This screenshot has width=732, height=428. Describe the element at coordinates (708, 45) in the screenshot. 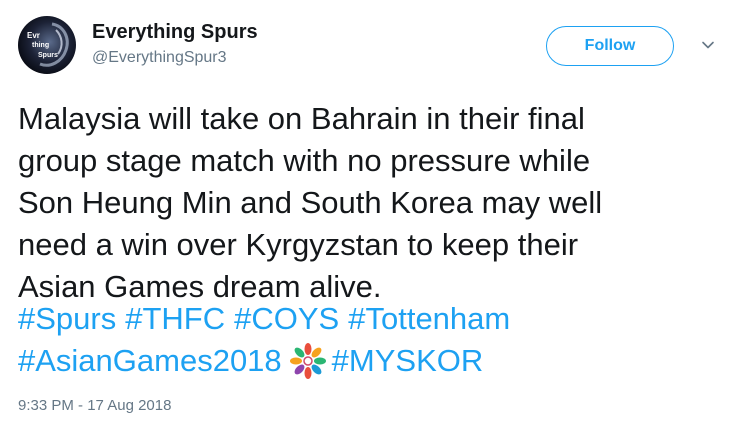

I see `chevron-down-icon` at that location.